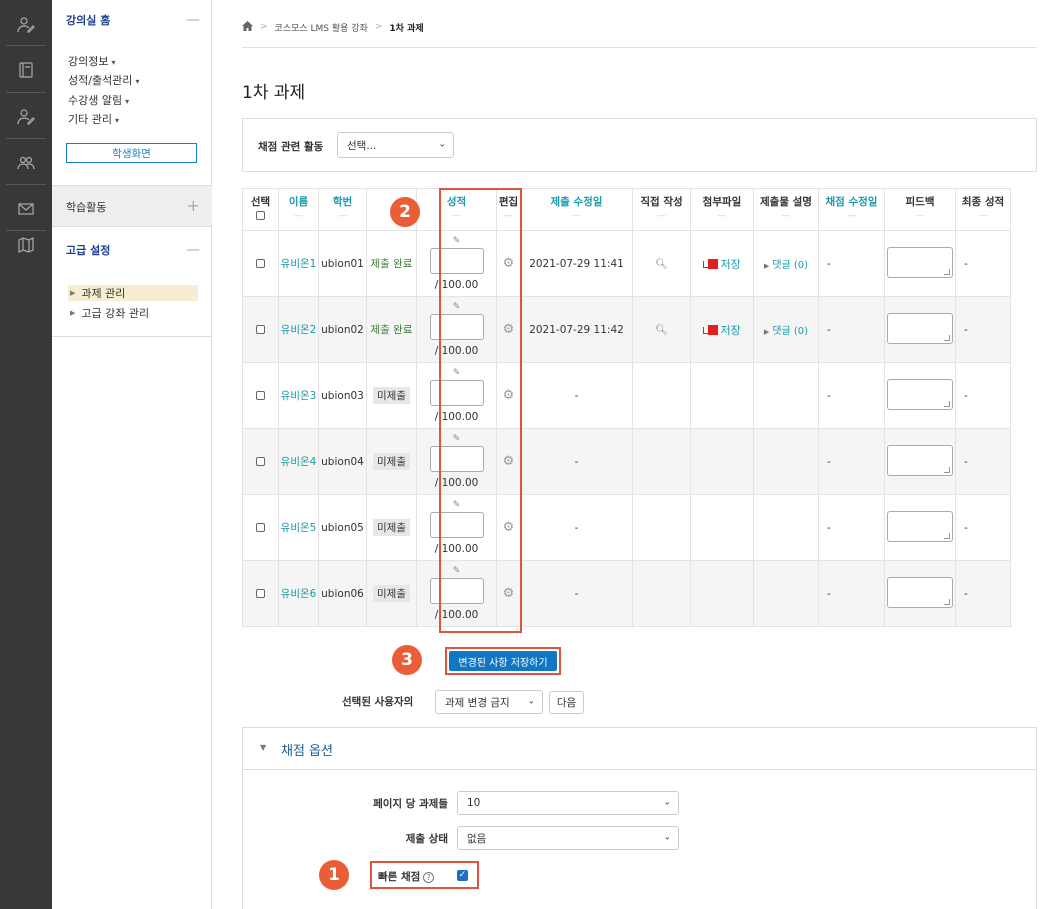  I want to click on help-icon: ?, so click(429, 877).